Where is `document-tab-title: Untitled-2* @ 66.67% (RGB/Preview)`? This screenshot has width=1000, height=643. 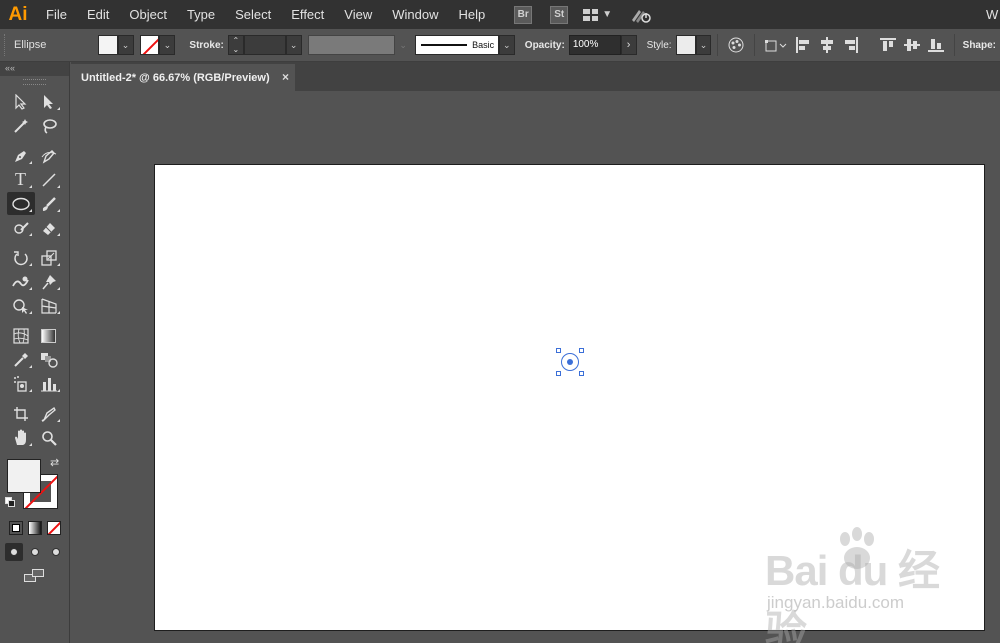
document-tab-title: Untitled-2* @ 66.67% (RGB/Preview) is located at coordinates (175, 77).